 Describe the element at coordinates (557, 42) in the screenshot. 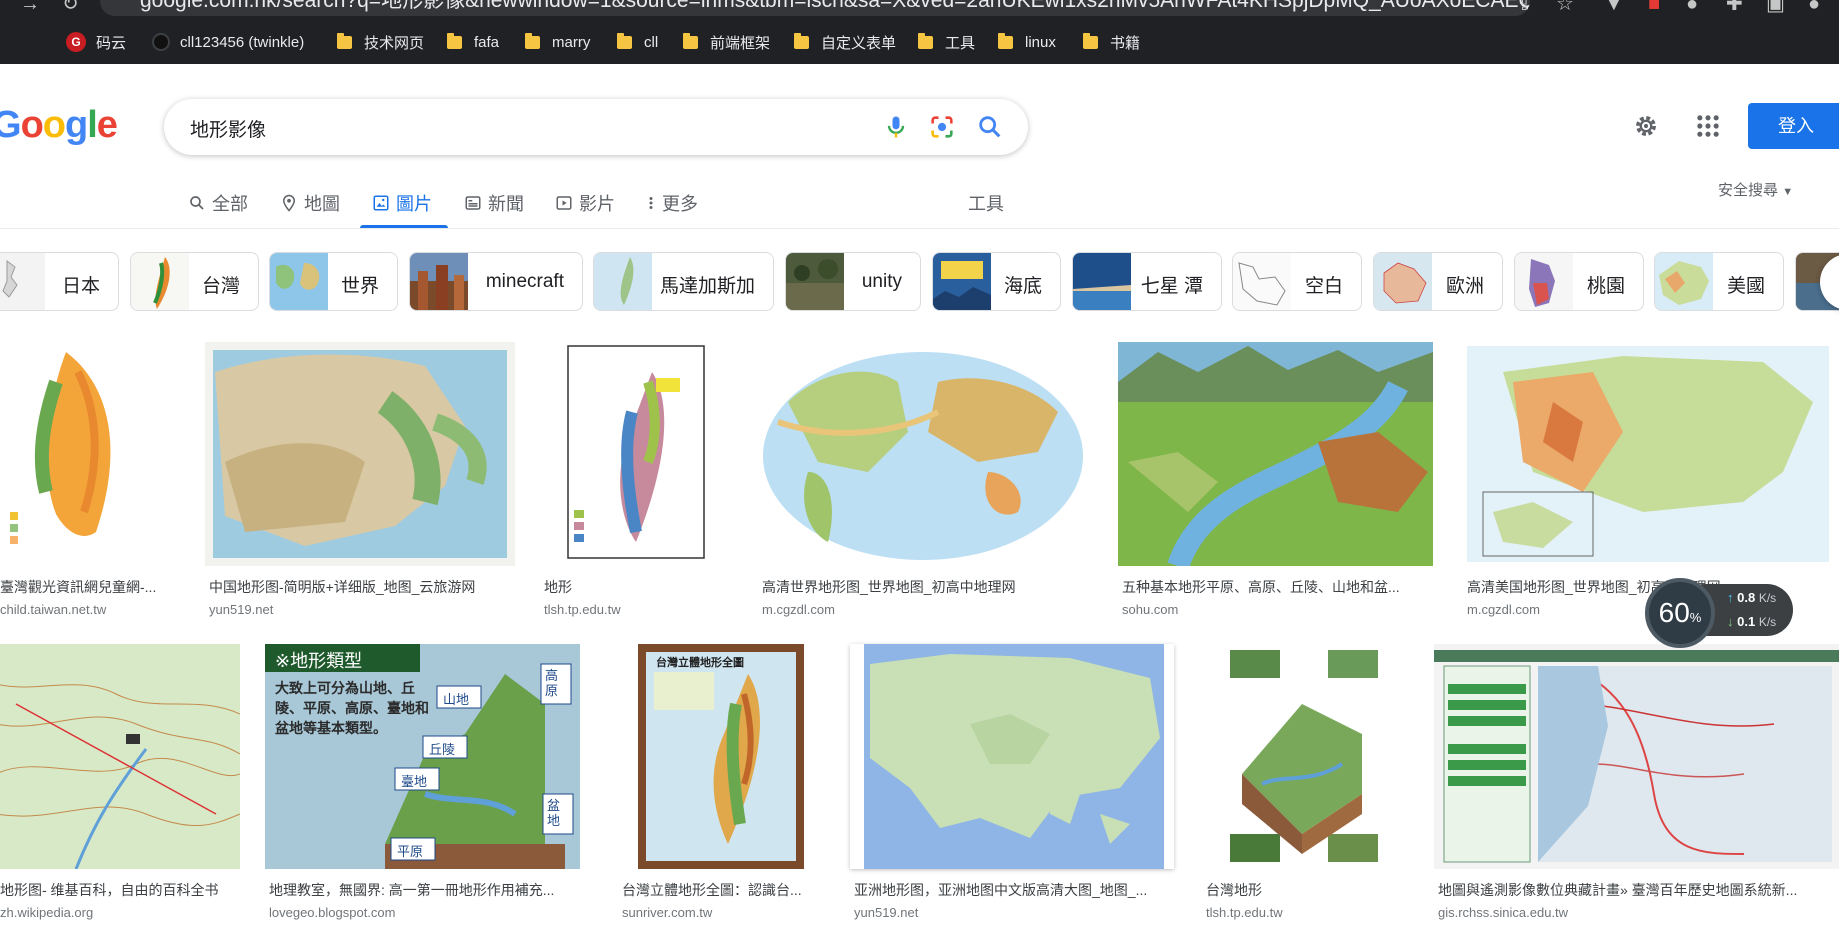

I see `bookmark-folder: marry` at that location.